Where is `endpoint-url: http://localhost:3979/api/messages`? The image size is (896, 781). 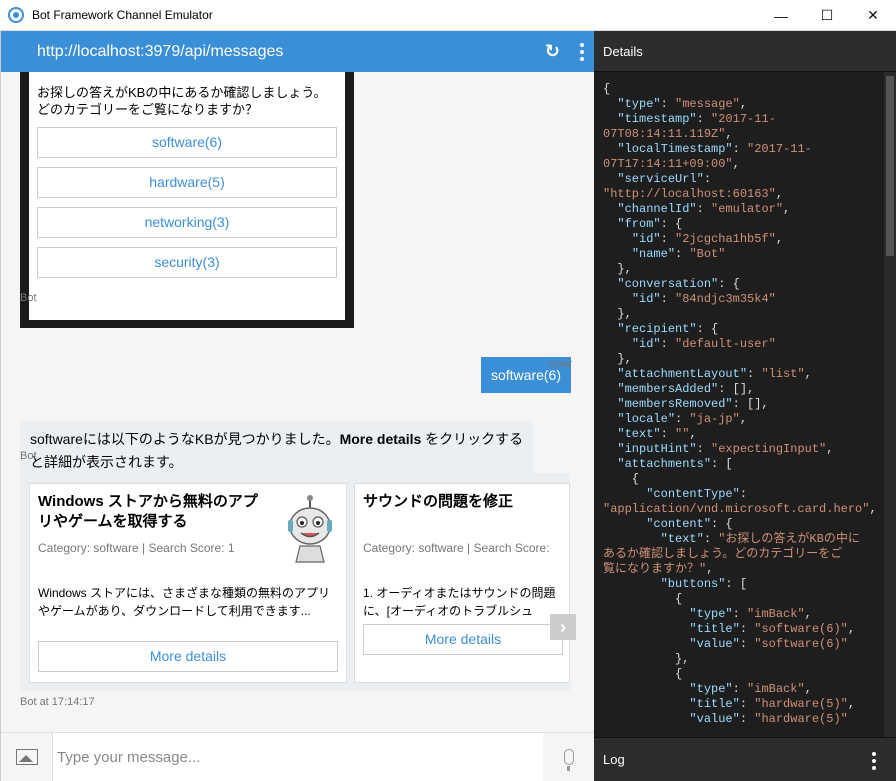 endpoint-url: http://localhost:3979/api/messages is located at coordinates (160, 52).